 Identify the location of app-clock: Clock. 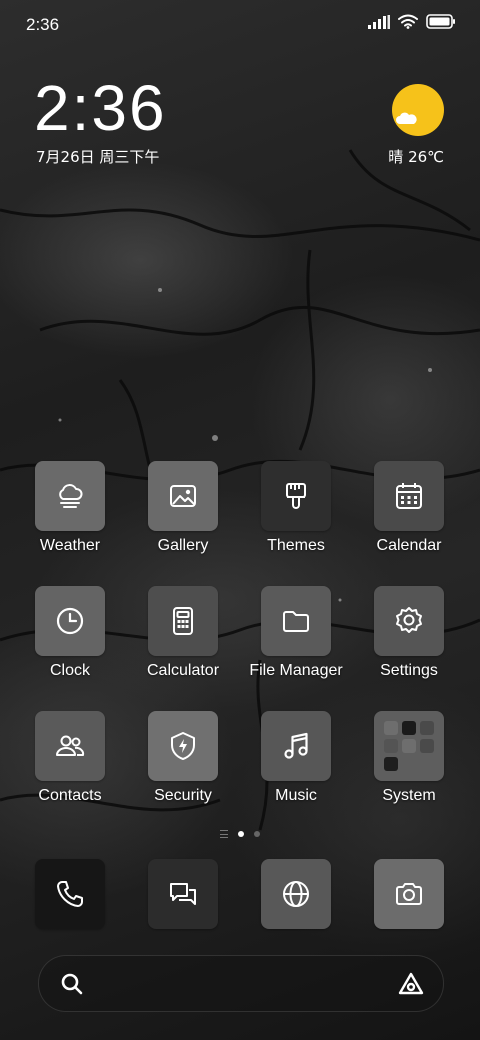
(70, 633).